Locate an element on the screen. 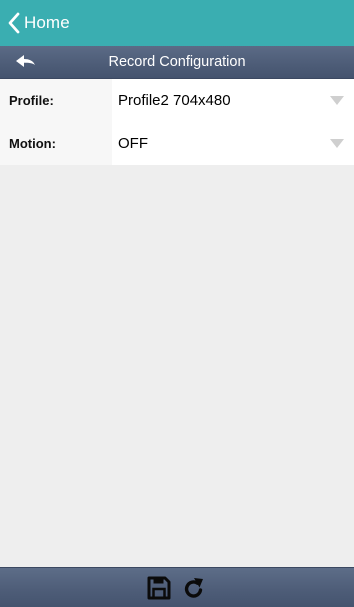  motion-select: OFF is located at coordinates (233, 143).